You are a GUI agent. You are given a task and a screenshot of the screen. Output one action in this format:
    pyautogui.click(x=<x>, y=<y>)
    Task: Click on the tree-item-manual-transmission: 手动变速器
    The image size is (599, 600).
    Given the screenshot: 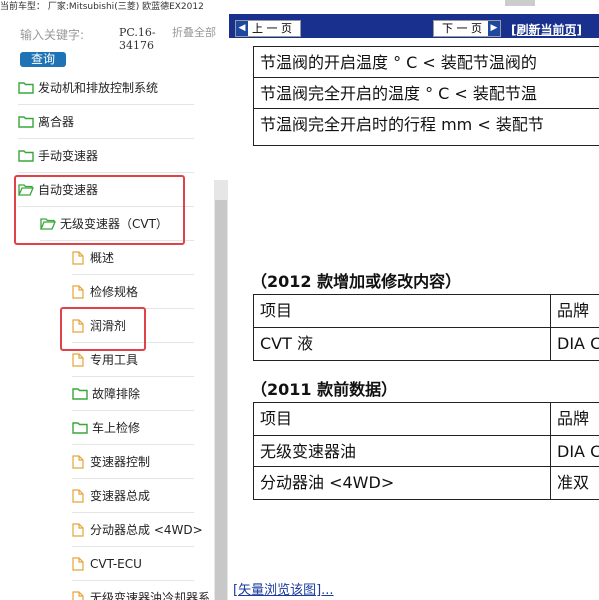 What is the action you would take?
    pyautogui.click(x=106, y=156)
    